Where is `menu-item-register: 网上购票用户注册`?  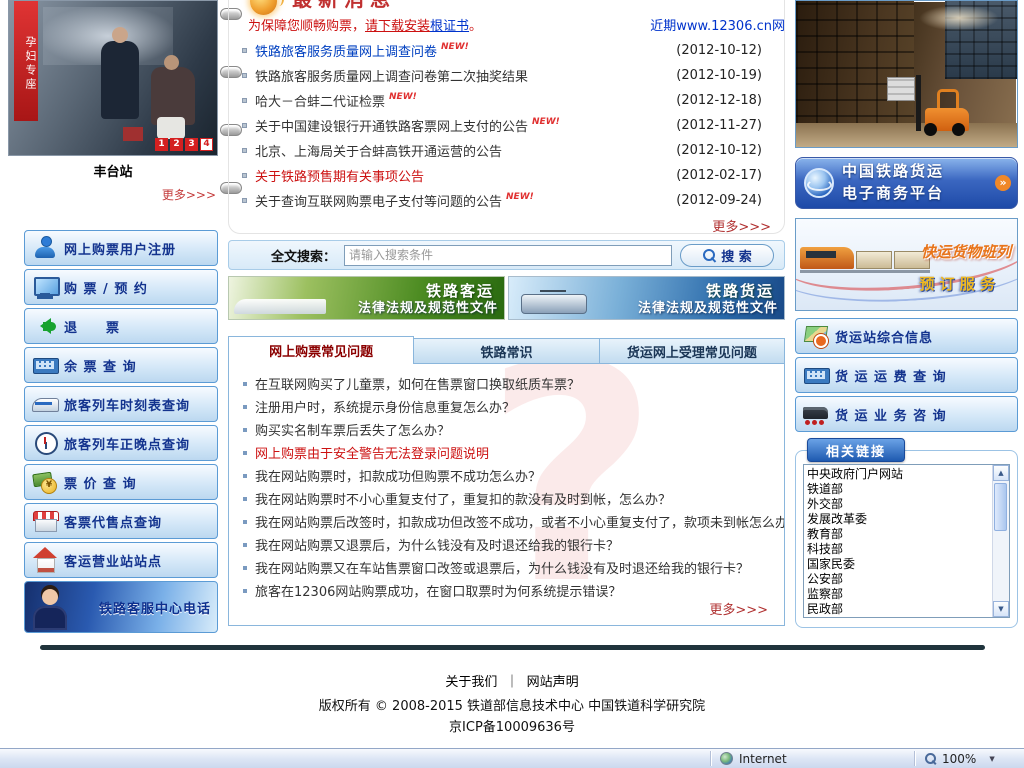
menu-item-register: 网上购票用户注册 is located at coordinates (121, 248).